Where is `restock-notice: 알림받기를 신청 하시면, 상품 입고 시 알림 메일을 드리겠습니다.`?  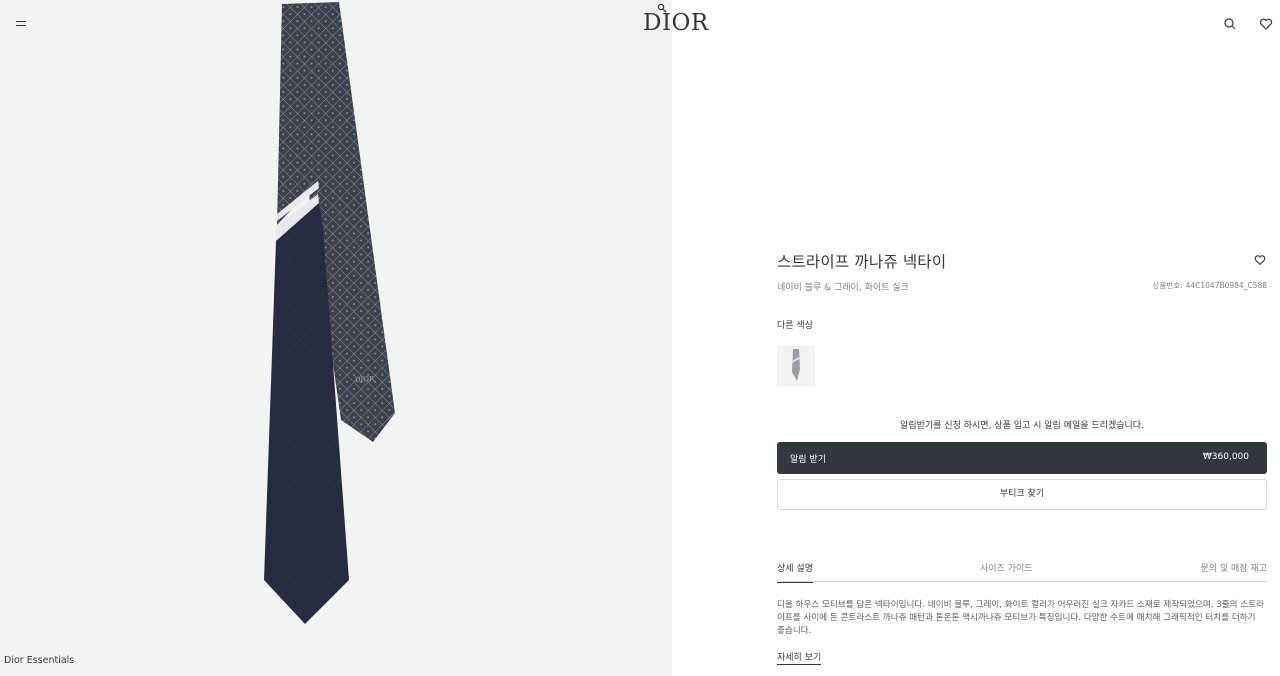
restock-notice: 알림받기를 신청 하시면, 상품 입고 시 알림 메일을 드리겠습니다. is located at coordinates (1022, 426).